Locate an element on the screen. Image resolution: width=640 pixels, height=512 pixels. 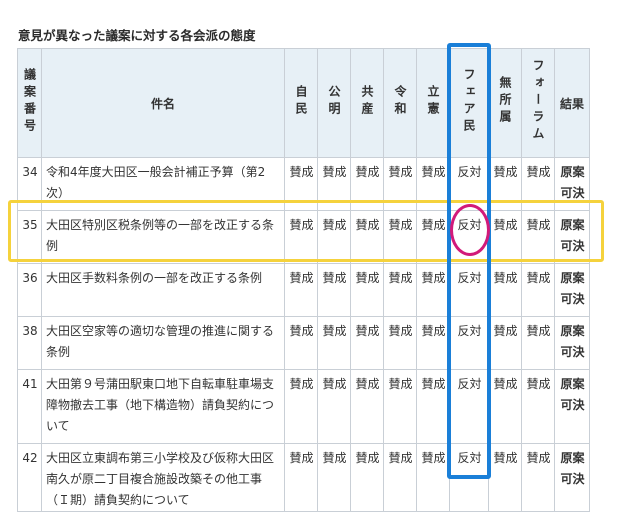
header-faction-fair: フェア民 is located at coordinates (469, 103).